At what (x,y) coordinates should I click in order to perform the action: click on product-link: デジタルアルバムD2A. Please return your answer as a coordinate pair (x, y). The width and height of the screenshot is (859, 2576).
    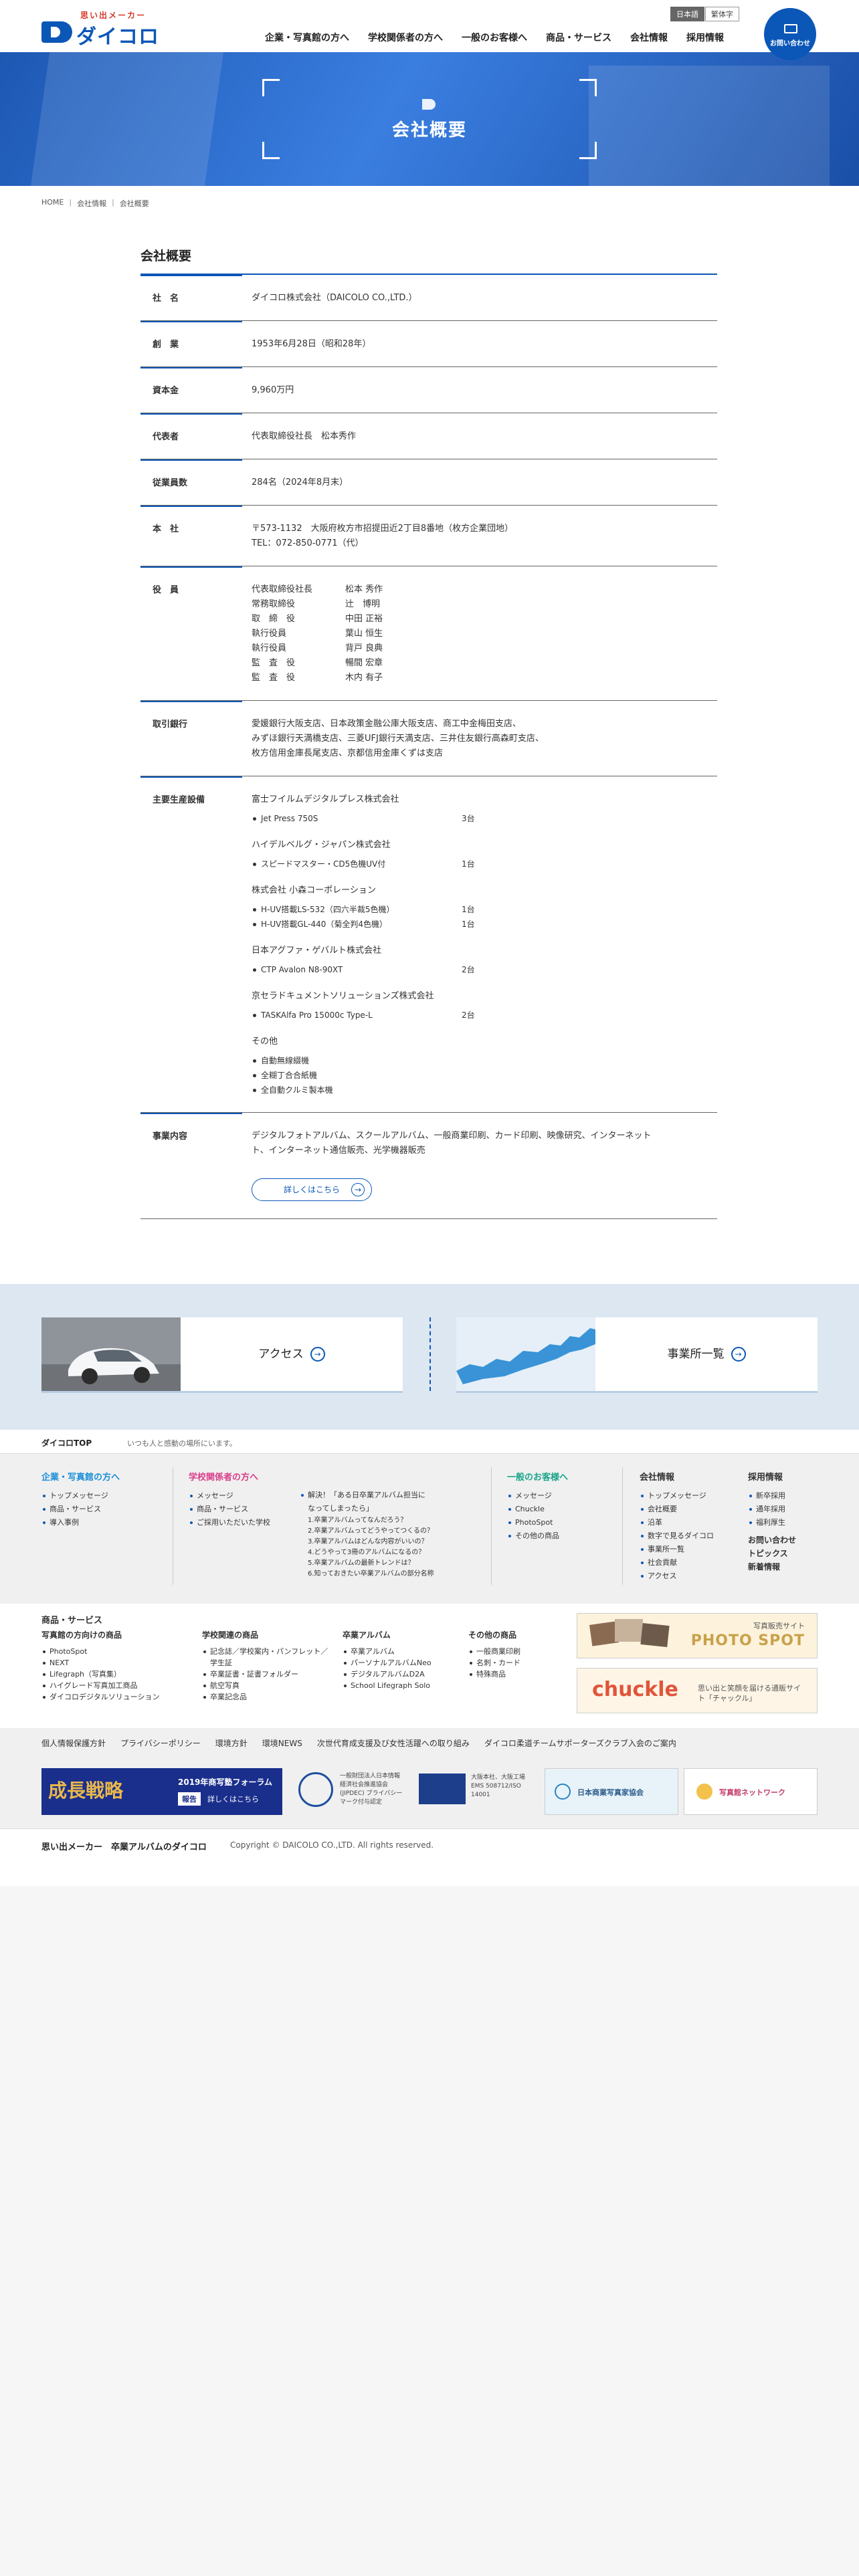
    Looking at the image, I should click on (388, 1674).